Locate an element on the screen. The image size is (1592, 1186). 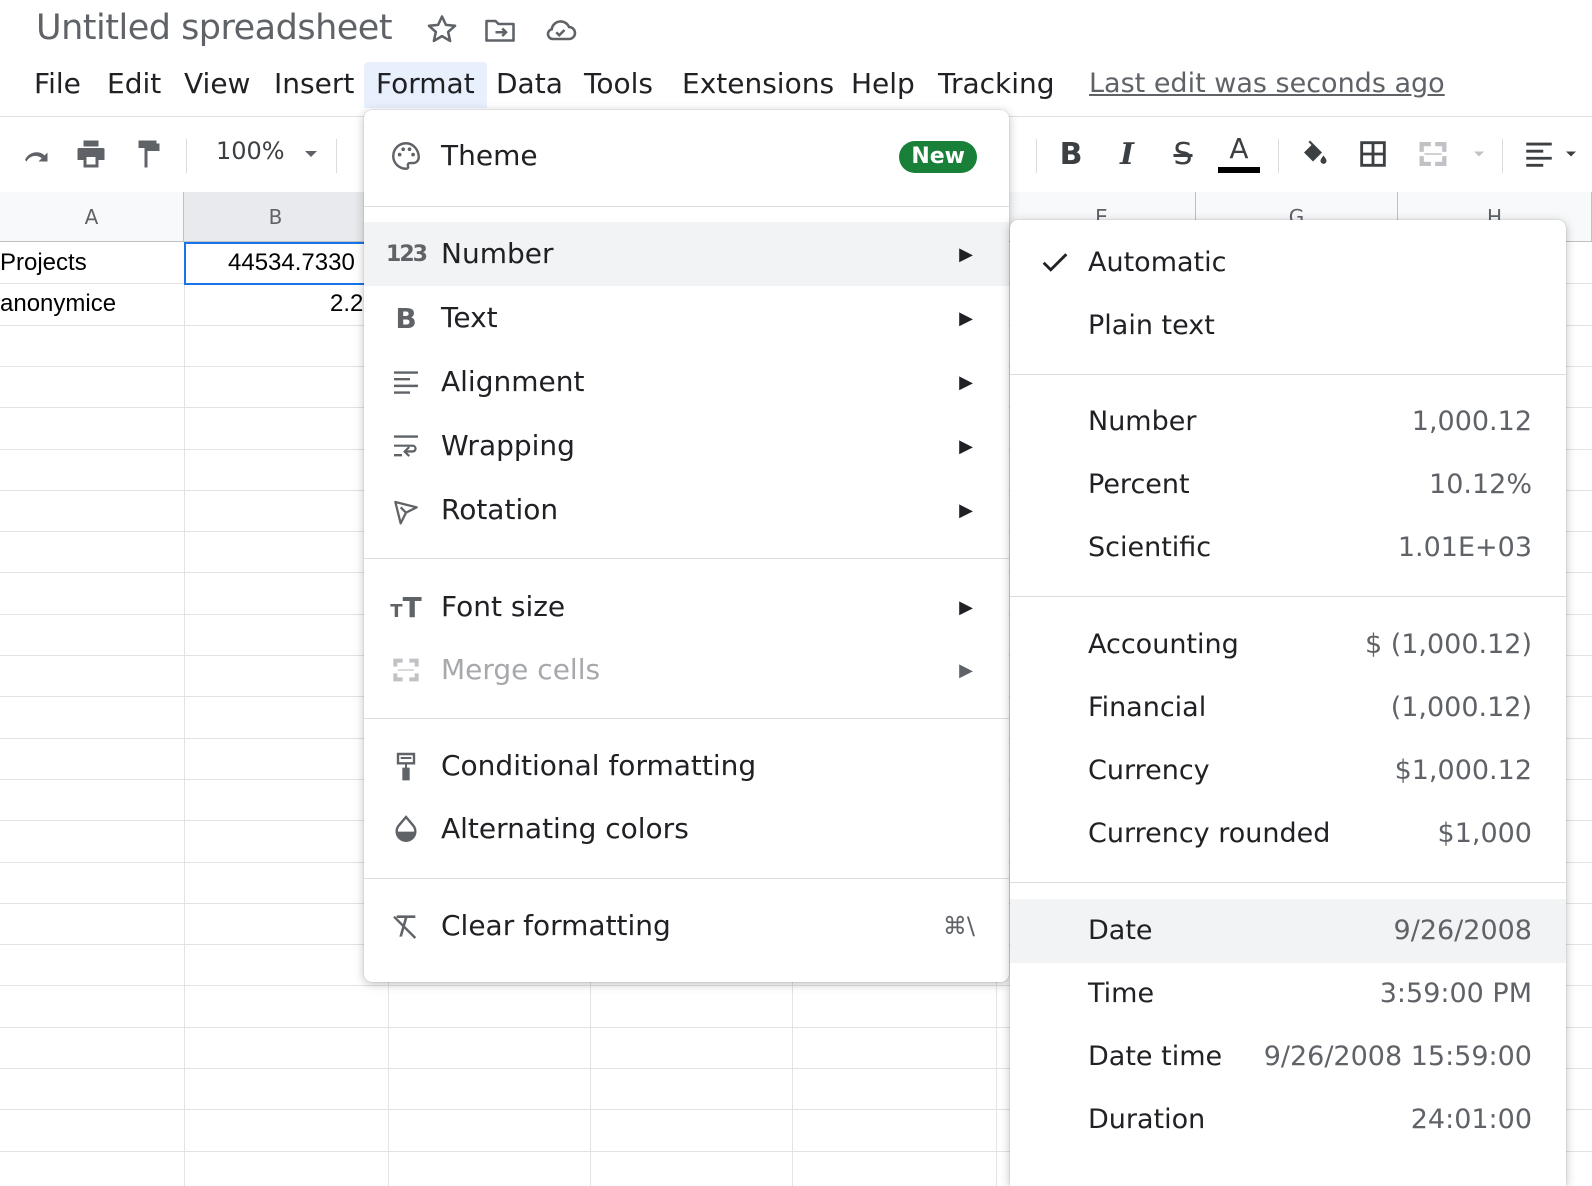
submenu-item-label: Automatic is located at coordinates (1157, 262).